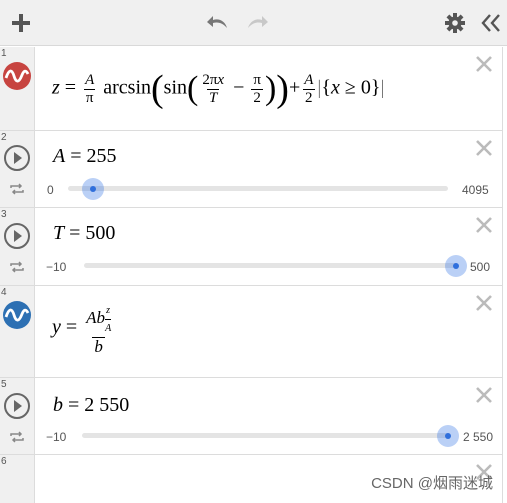 Image resolution: width=507 pixels, height=503 pixels. I want to click on add-expression-button, so click(21, 23).